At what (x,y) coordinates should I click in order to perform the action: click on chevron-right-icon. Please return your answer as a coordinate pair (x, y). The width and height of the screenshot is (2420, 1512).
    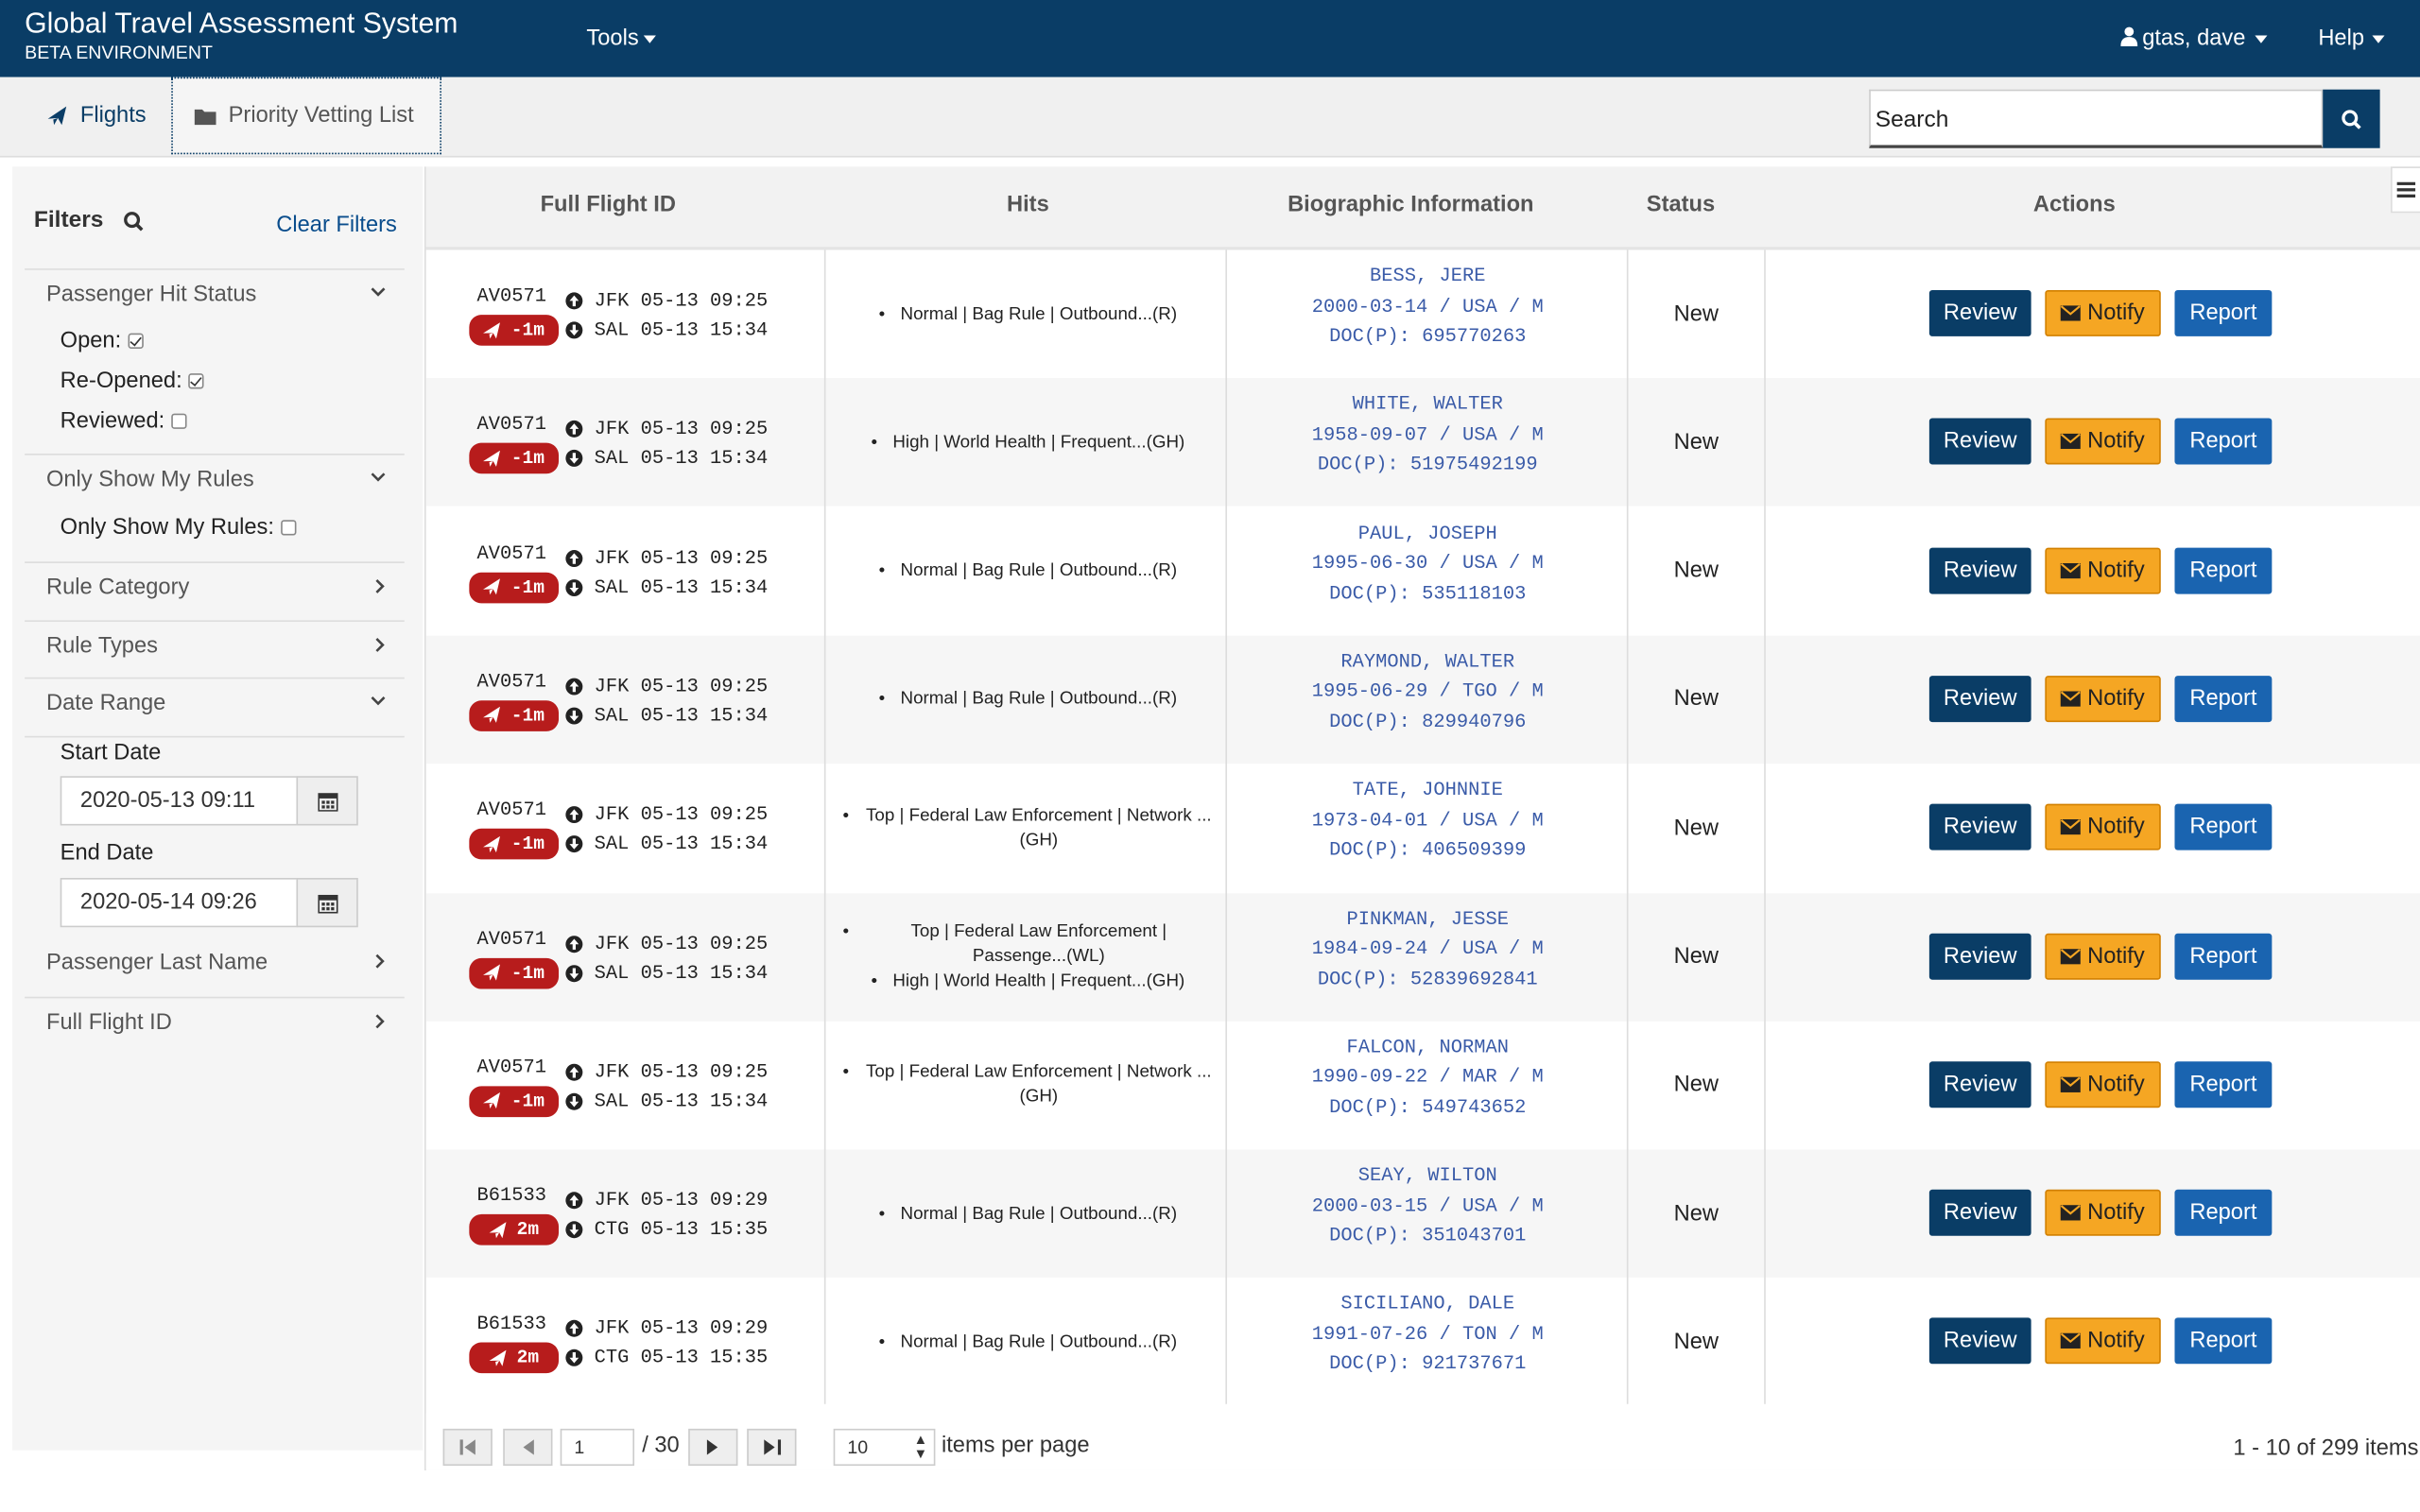
    Looking at the image, I should click on (380, 585).